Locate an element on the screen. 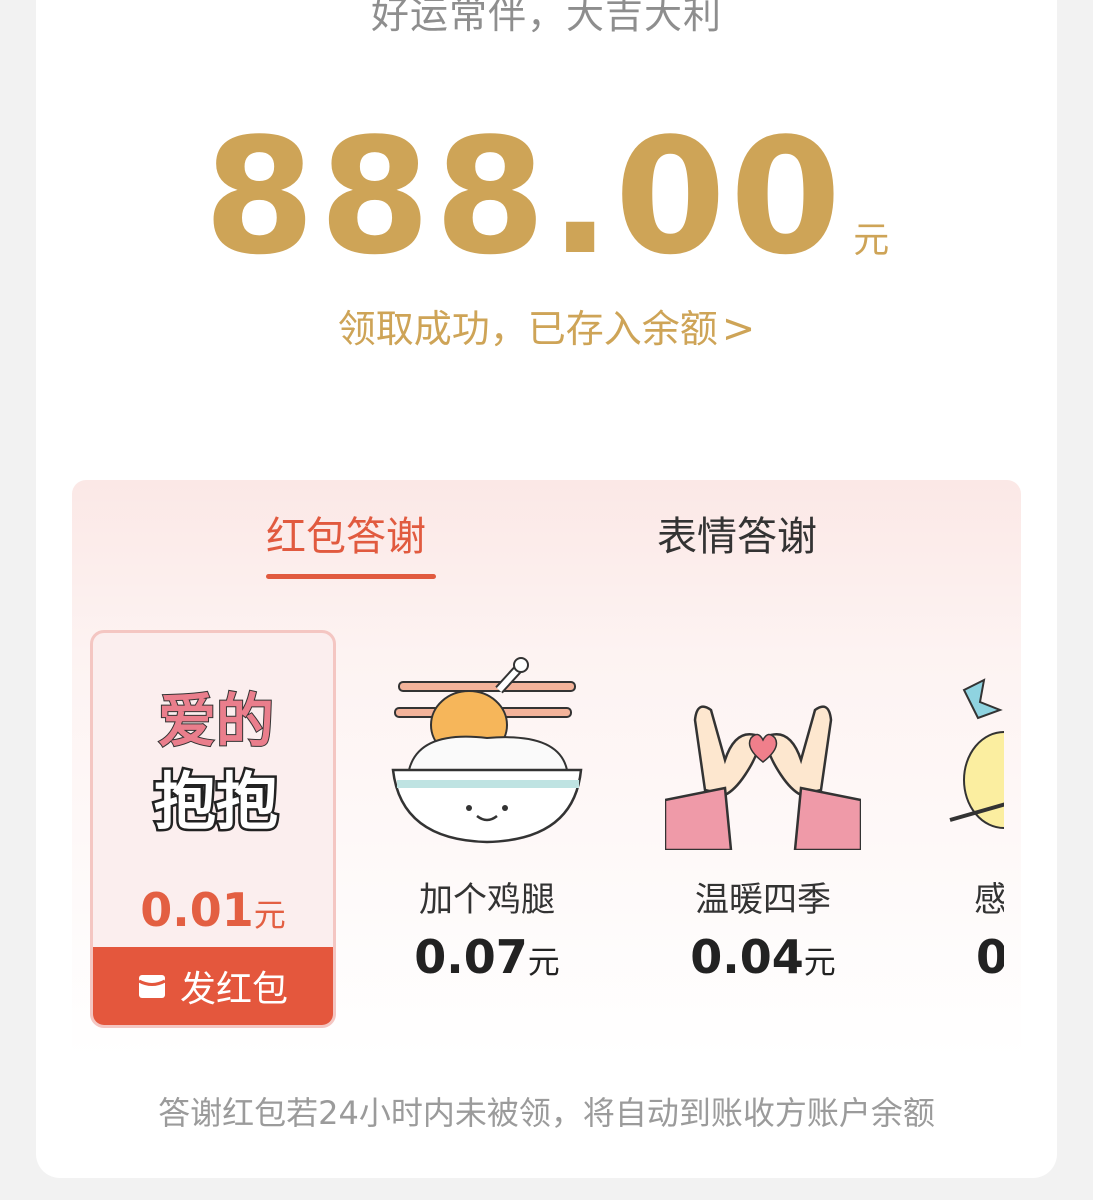 This screenshot has height=1200, width=1093. warm-seasons-price-unit: 元 is located at coordinates (819, 962).